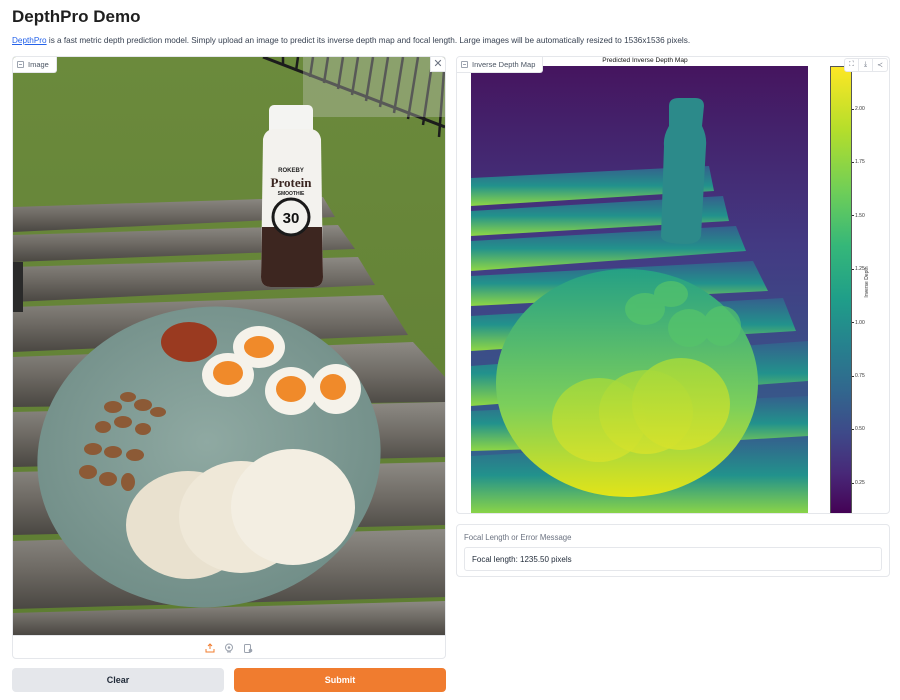 Image resolution: width=900 pixels, height=700 pixels. Describe the element at coordinates (248, 647) in the screenshot. I see `clipboard-icon` at that location.